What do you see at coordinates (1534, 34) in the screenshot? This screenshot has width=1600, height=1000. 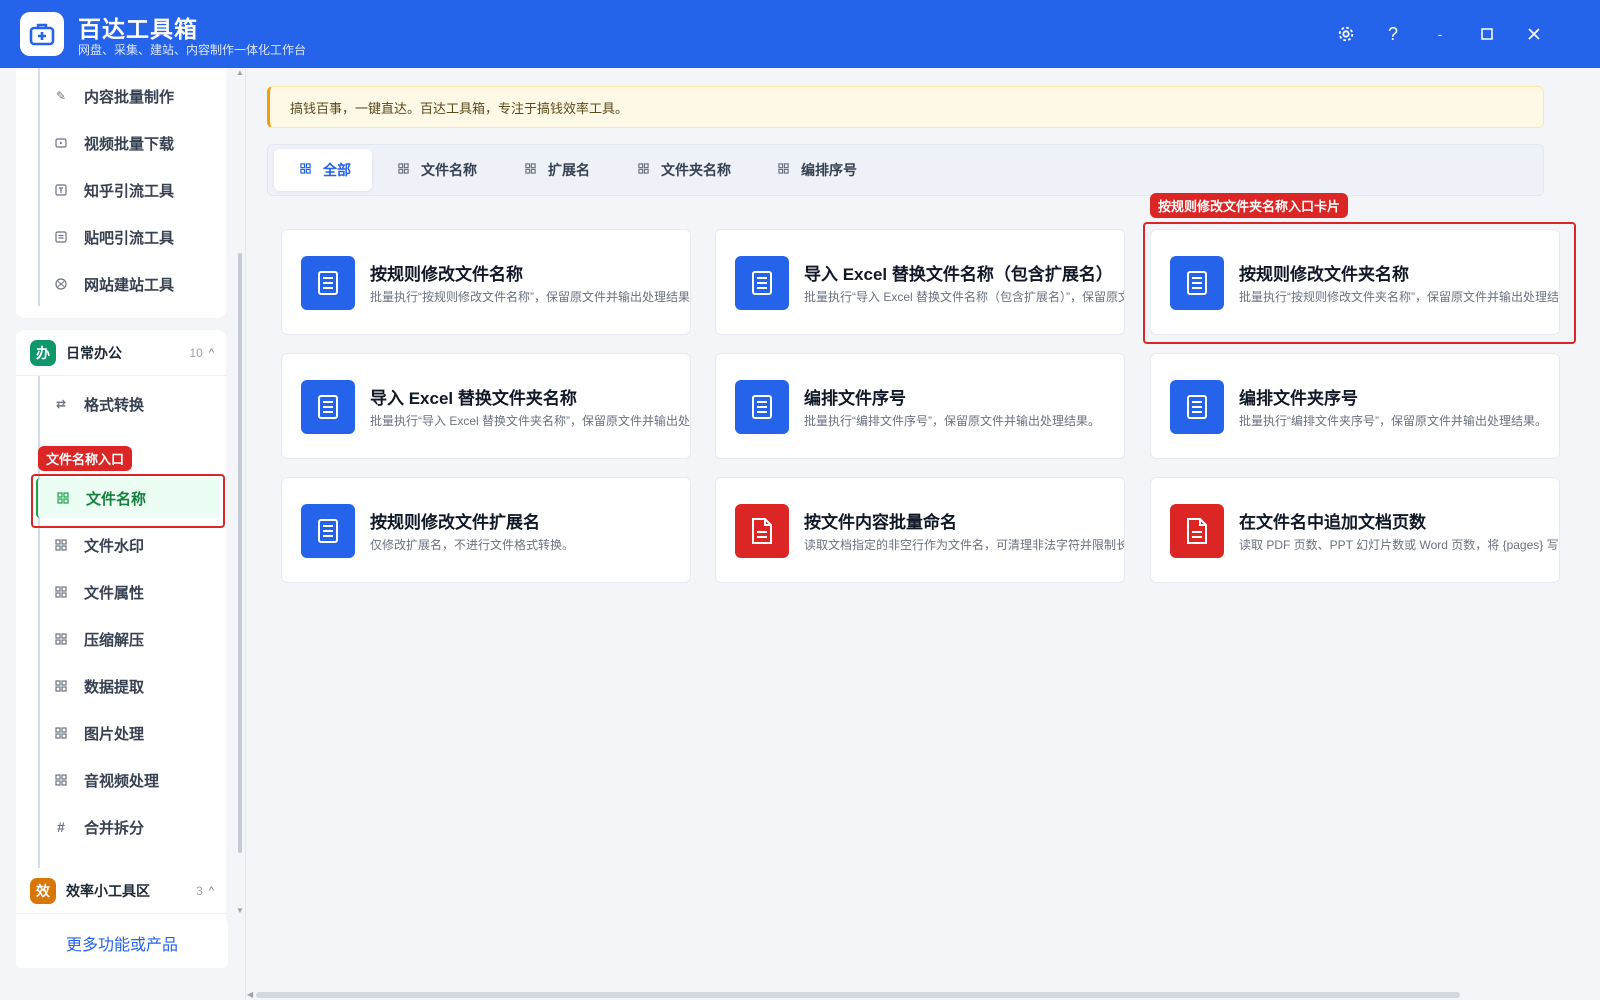 I see `close-icon` at bounding box center [1534, 34].